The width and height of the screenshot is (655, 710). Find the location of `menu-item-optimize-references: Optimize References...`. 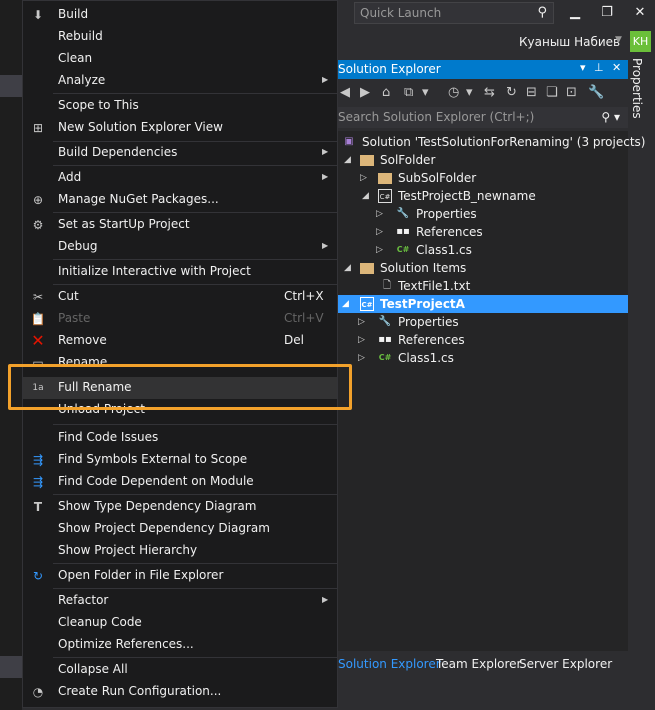

menu-item-optimize-references: Optimize References... is located at coordinates (180, 645).